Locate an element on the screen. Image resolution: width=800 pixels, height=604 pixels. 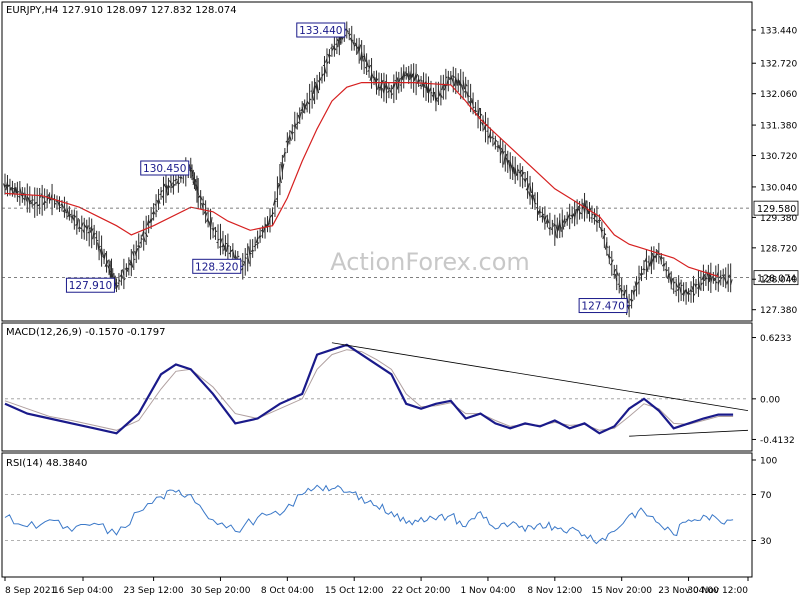
price-y-tick-label: 128.720 is located at coordinates (778, 249).